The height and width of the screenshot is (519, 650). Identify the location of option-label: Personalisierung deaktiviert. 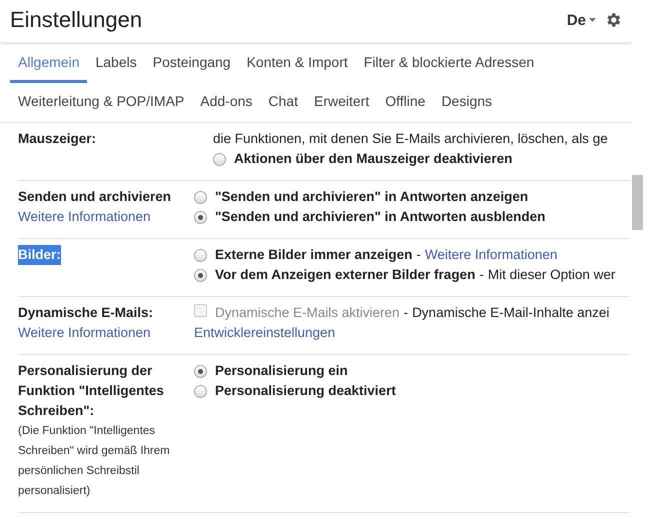
(305, 391).